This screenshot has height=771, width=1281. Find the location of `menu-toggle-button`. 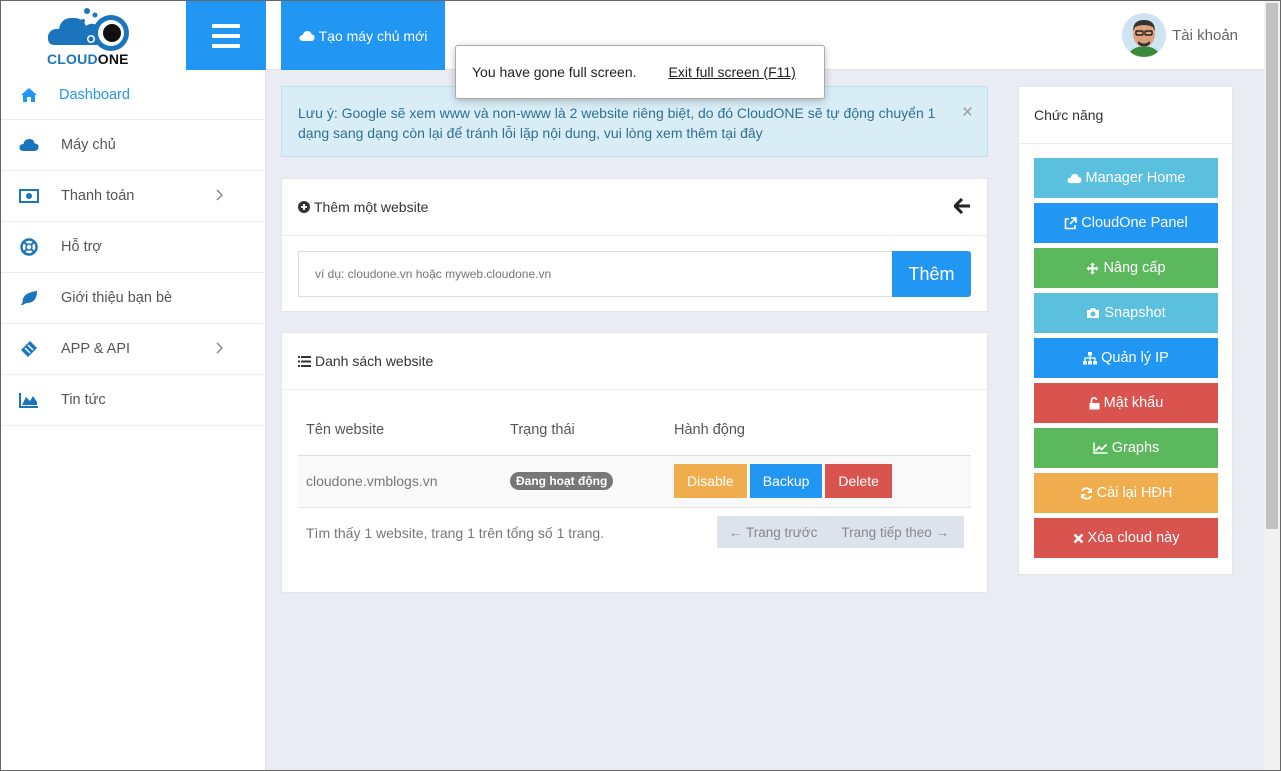

menu-toggle-button is located at coordinates (226, 35).